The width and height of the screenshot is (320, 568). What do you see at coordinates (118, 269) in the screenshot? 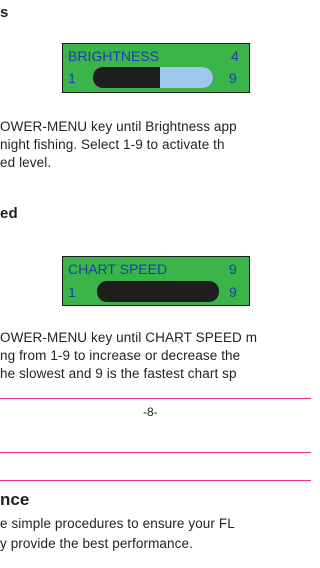
I see `chart-speed-label: CHART SPEED` at bounding box center [118, 269].